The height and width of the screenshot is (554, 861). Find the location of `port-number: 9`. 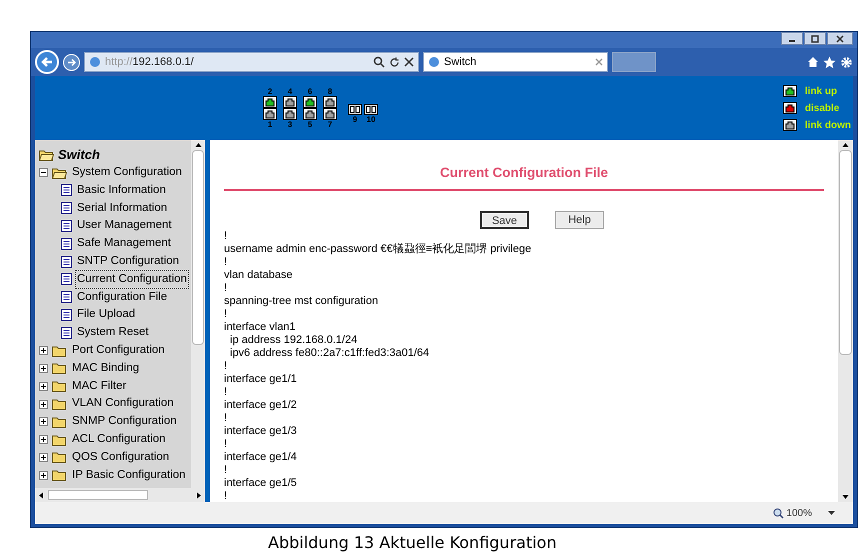

port-number: 9 is located at coordinates (355, 119).